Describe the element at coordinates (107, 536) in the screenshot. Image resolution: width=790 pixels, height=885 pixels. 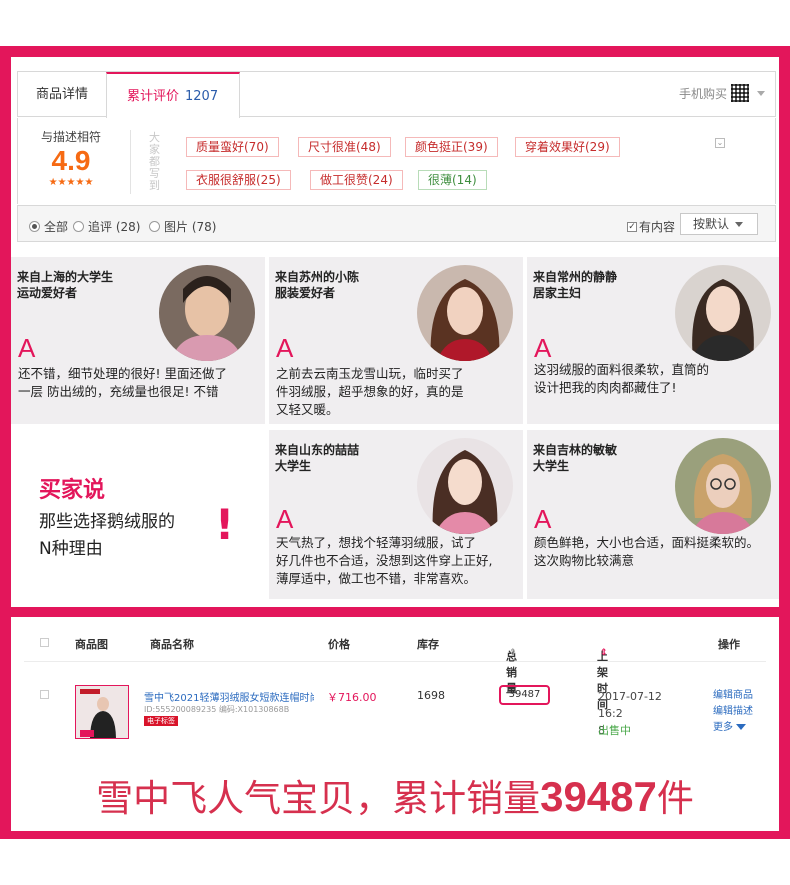
I see `buyer-says-subtitle: 那些选择鹅绒服的 N种理由` at that location.